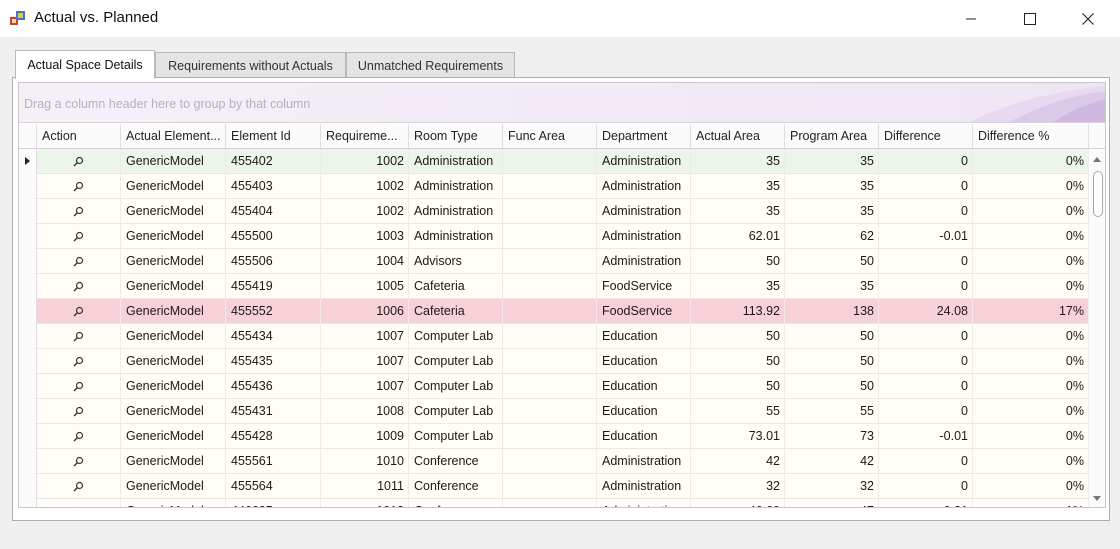  I want to click on column-header-action: Action, so click(79, 136).